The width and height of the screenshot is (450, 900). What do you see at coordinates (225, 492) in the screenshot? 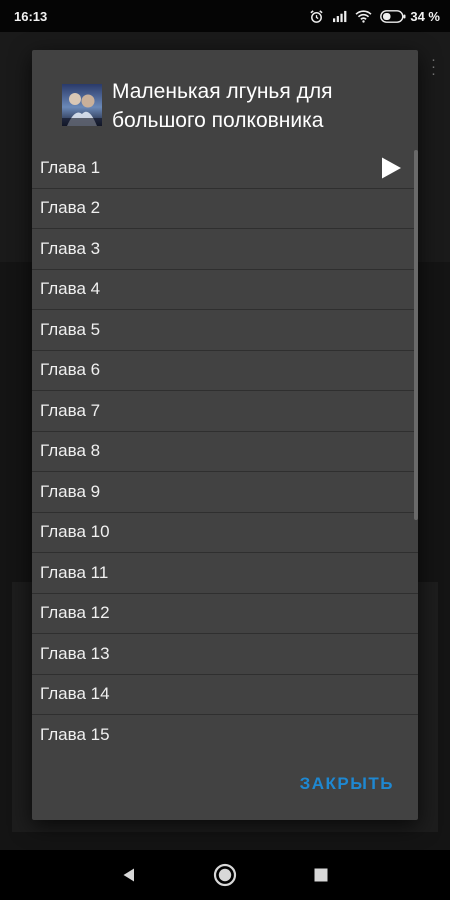
I see `chapter-row: Глава 9` at bounding box center [225, 492].